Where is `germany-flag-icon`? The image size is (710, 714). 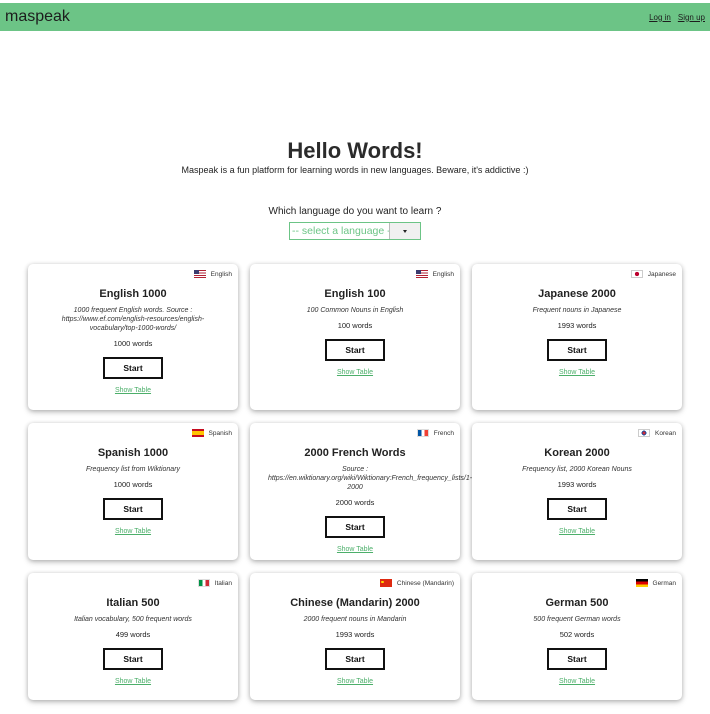
germany-flag-icon is located at coordinates (641, 583).